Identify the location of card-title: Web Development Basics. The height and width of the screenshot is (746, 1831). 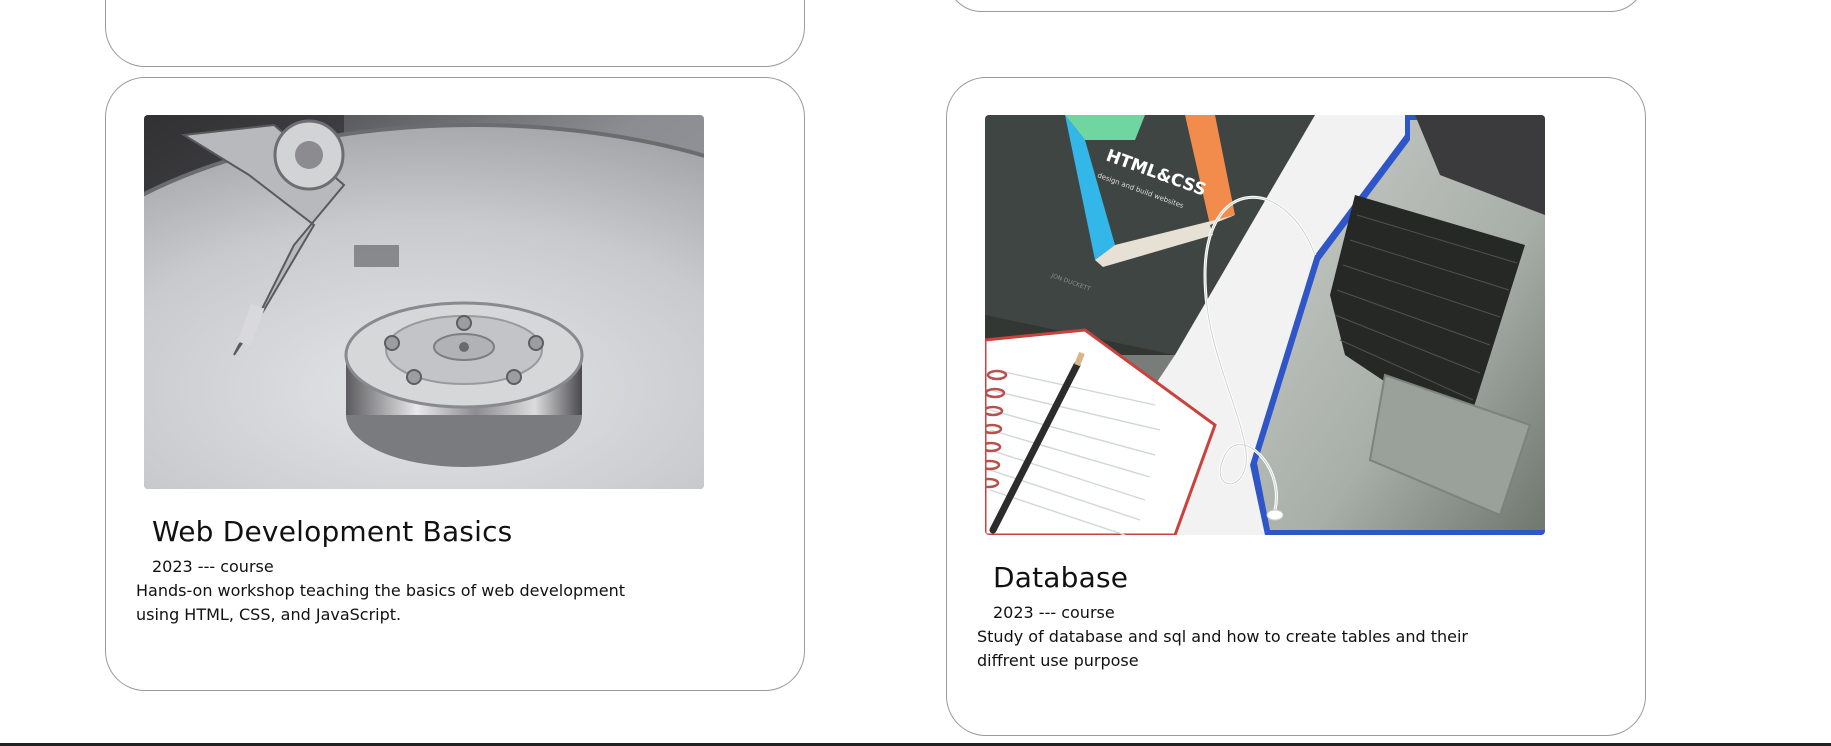
(332, 531).